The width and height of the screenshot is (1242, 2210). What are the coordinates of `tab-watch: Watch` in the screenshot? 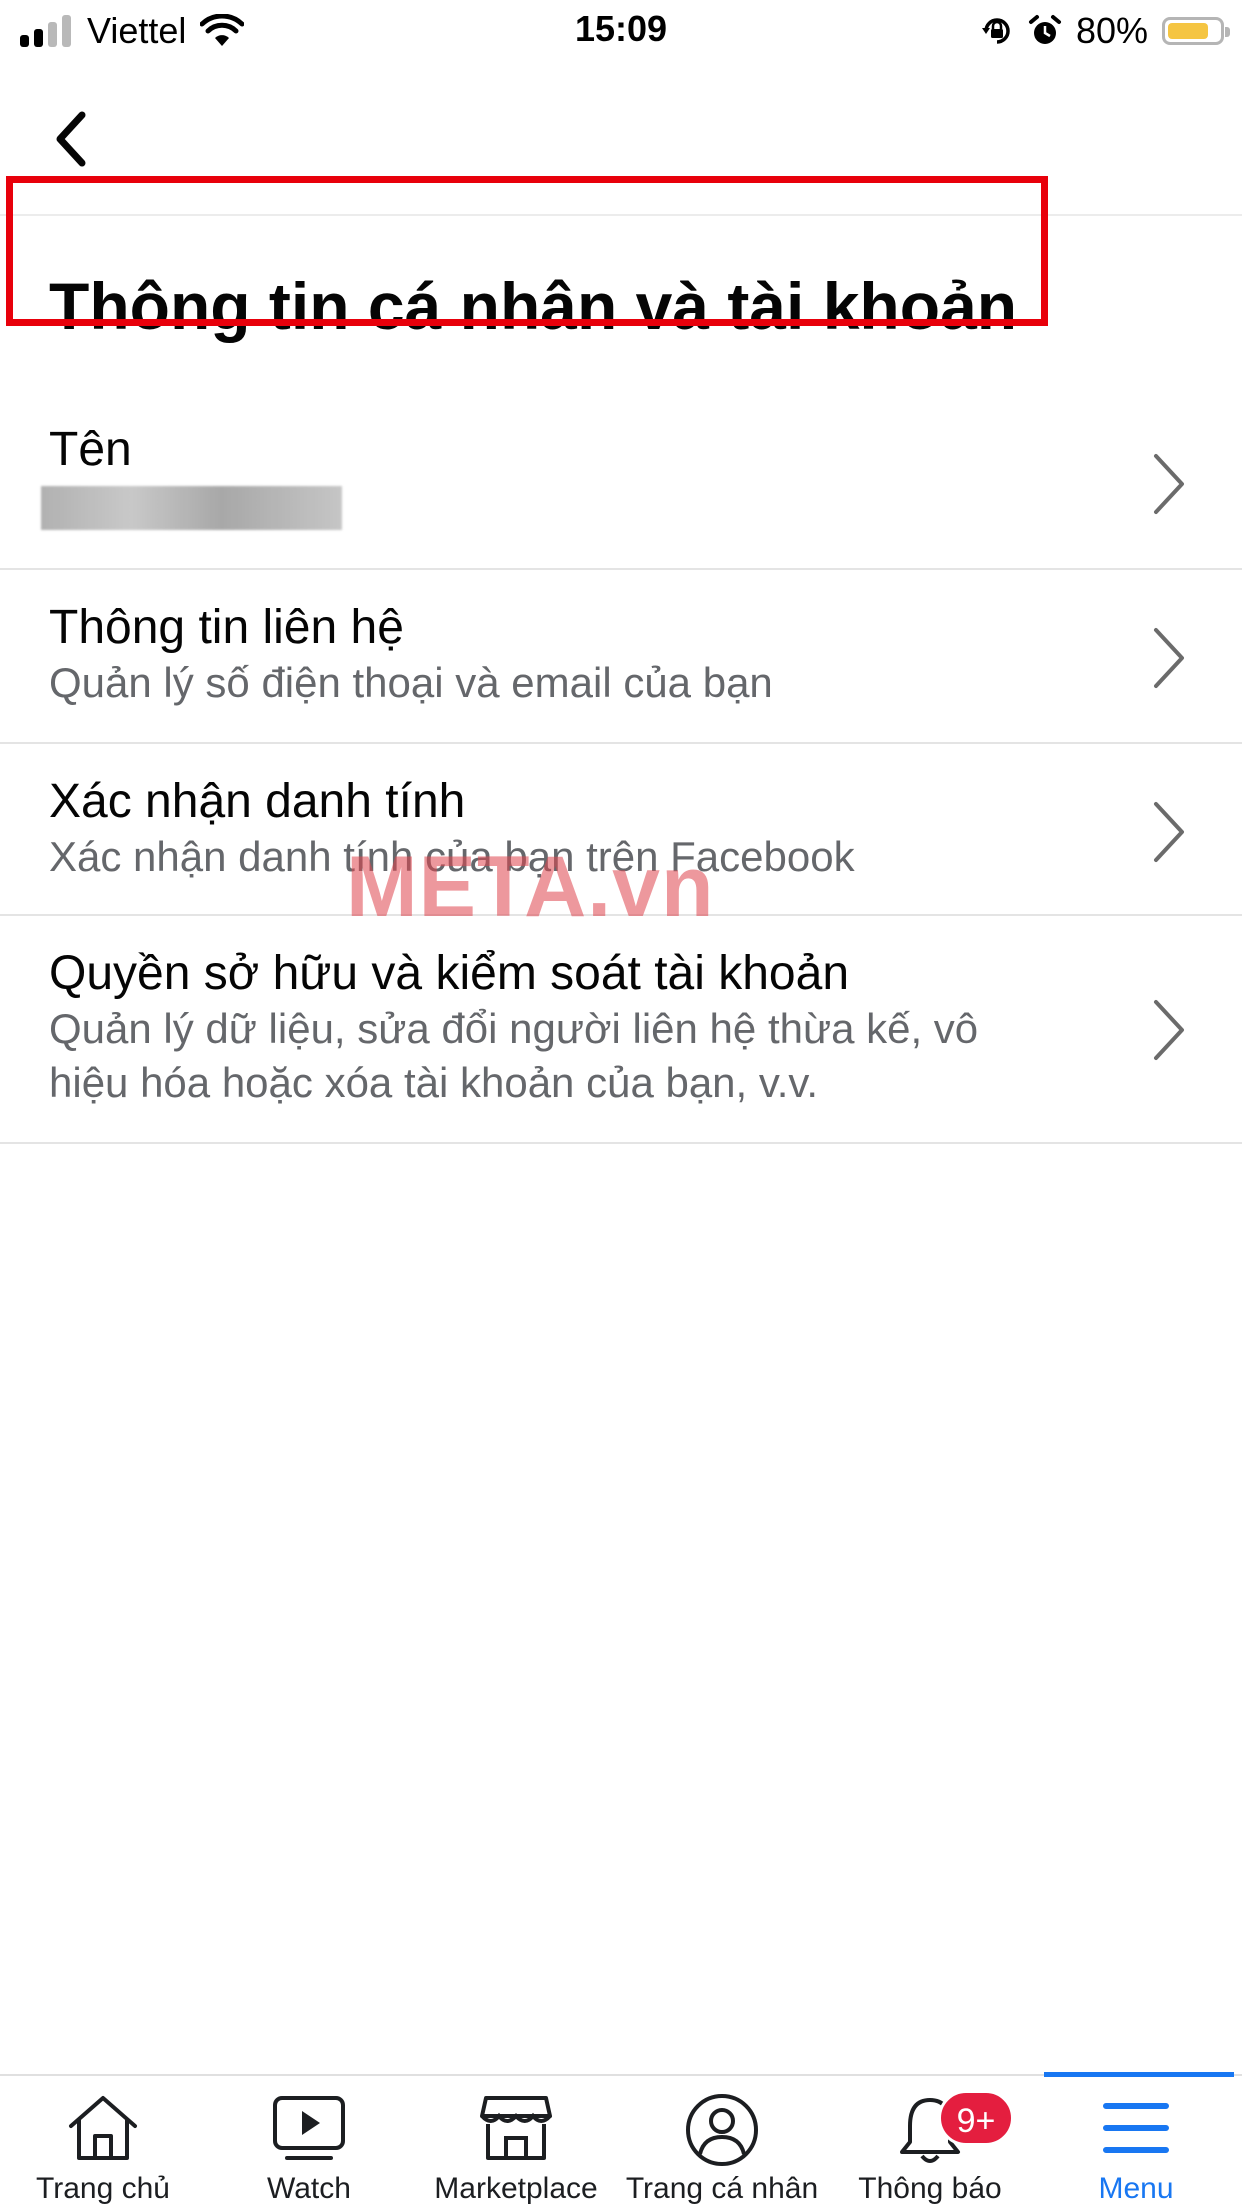 It's located at (309, 2143).